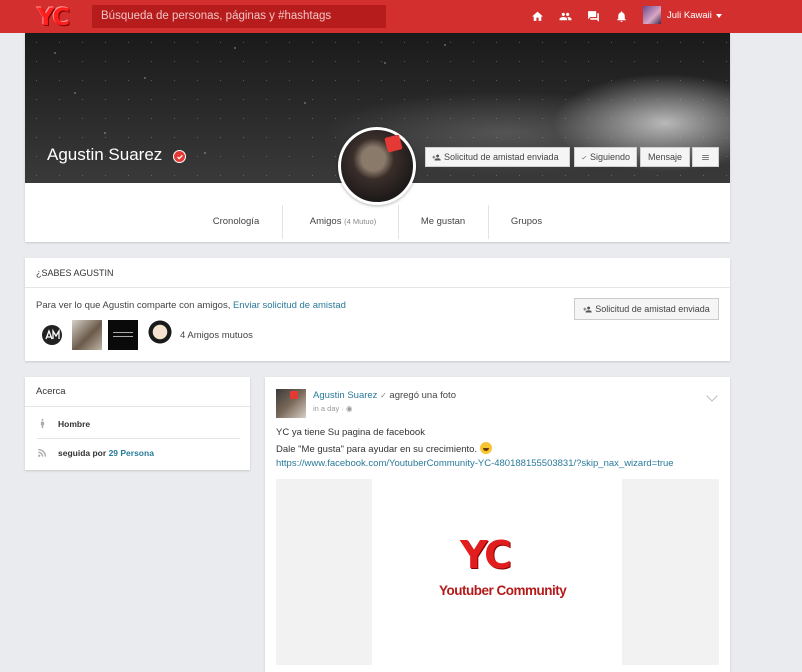  Describe the element at coordinates (565, 16) in the screenshot. I see `friends-icon` at that location.